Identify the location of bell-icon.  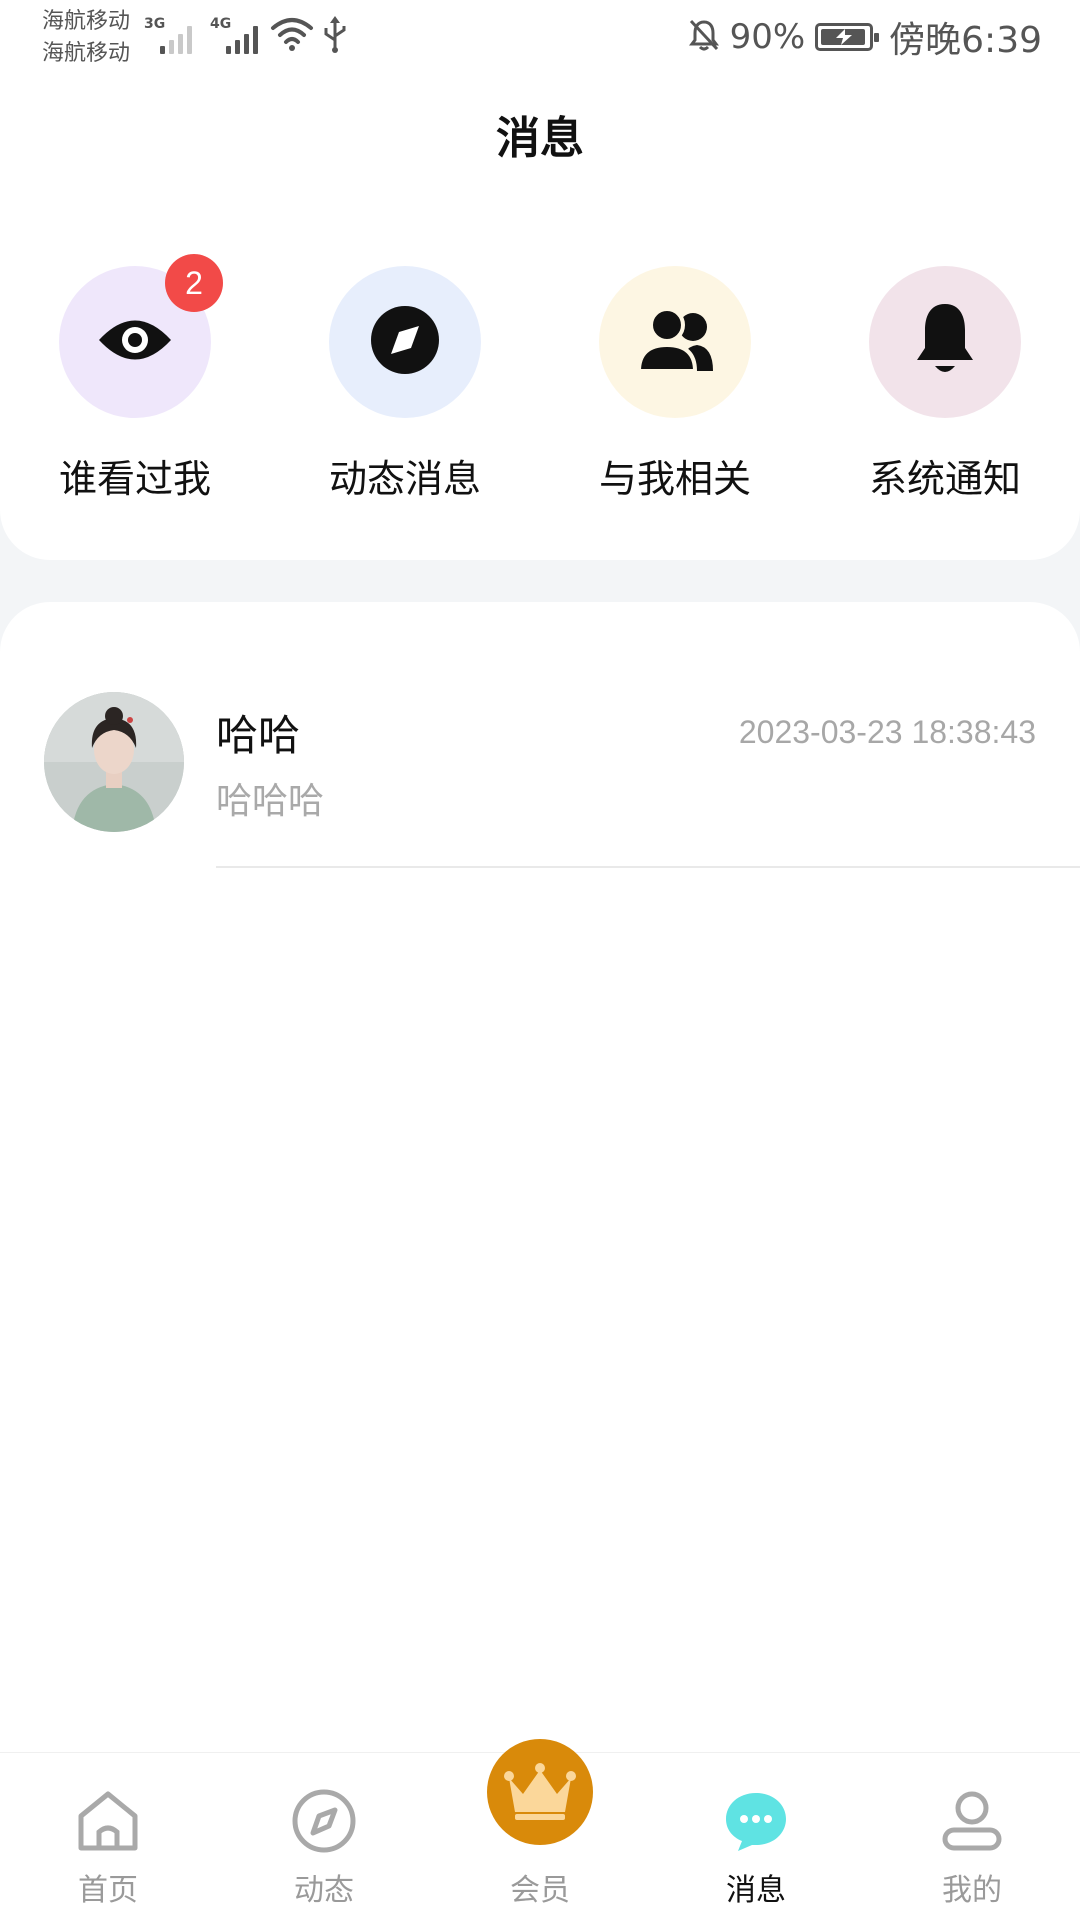
(945, 342).